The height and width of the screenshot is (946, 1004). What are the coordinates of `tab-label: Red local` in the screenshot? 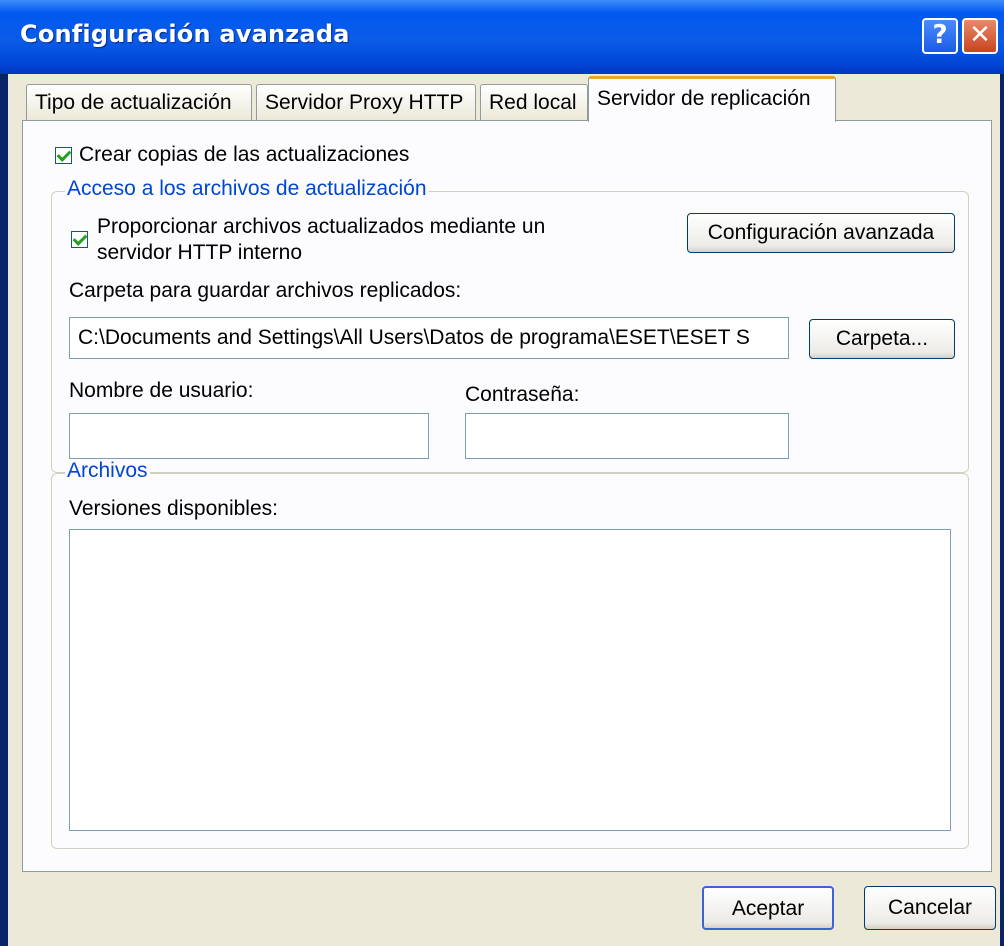 It's located at (533, 102).